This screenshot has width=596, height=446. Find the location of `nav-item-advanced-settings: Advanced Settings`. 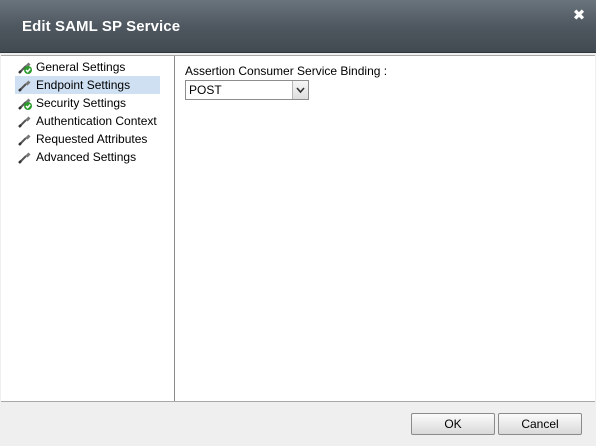

nav-item-advanced-settings: Advanced Settings is located at coordinates (87, 157).